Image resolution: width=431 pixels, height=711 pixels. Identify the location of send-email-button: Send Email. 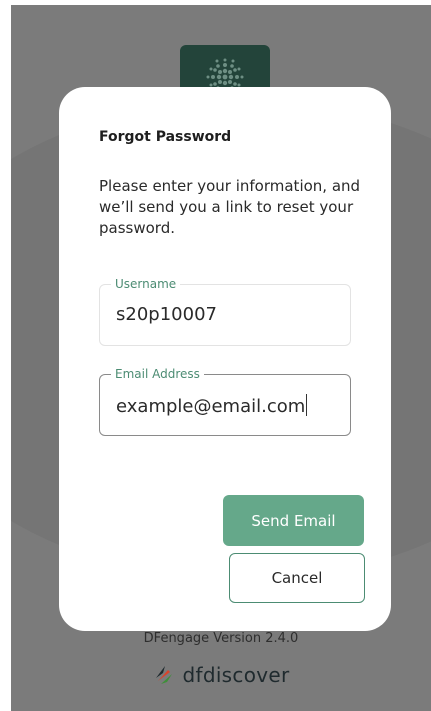
(293, 520).